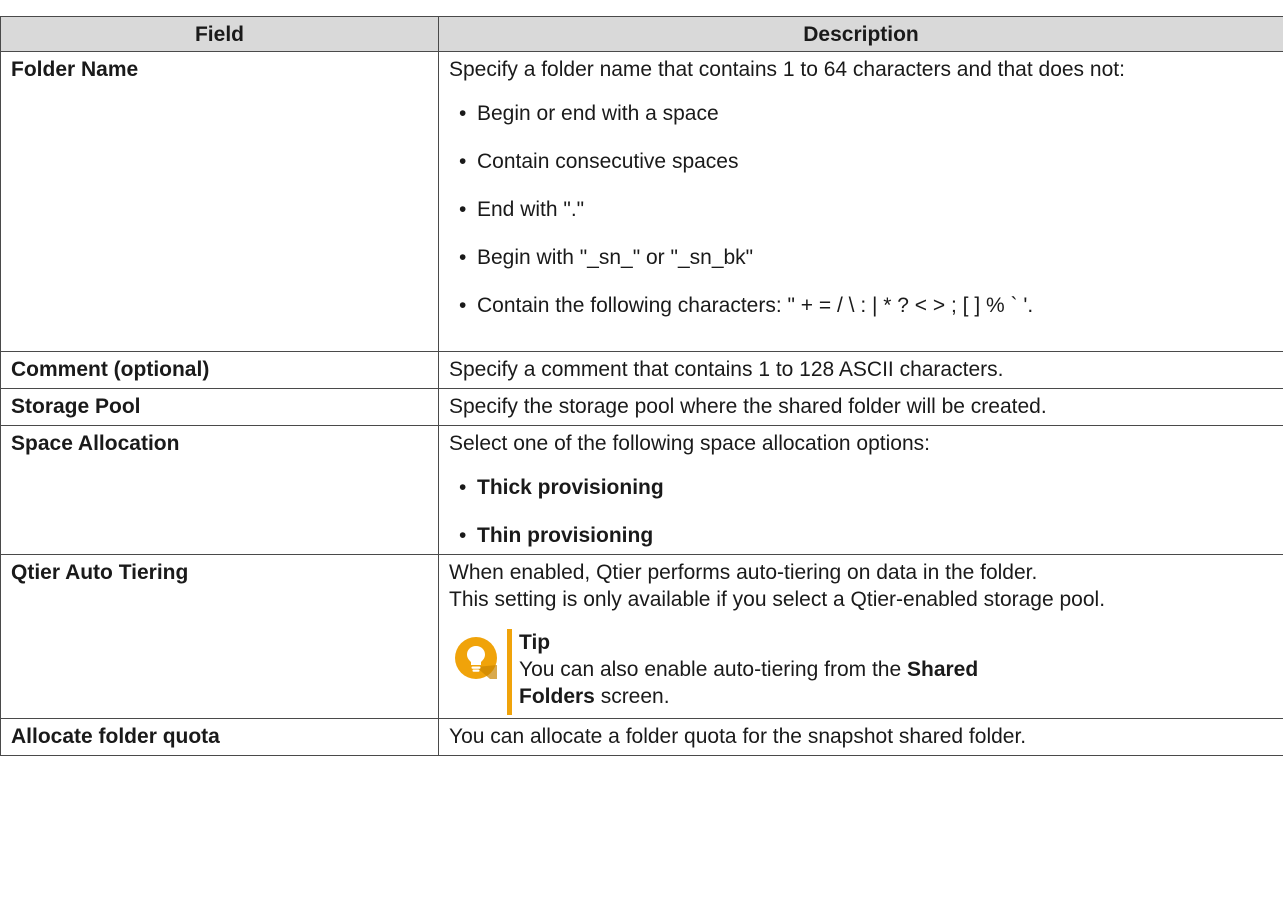 The image size is (1283, 915). What do you see at coordinates (522, 209) in the screenshot?
I see `list-item: • End with "."` at bounding box center [522, 209].